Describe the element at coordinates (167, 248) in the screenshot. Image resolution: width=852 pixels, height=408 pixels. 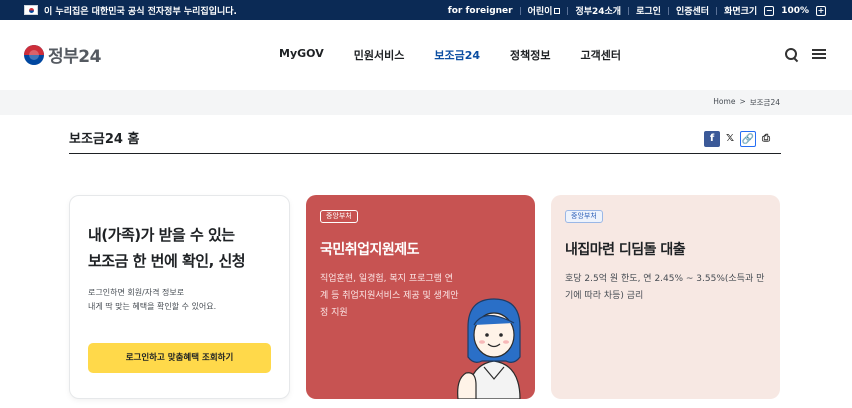
I see `intro-title: 내(가족)가 받을 수 있는 보조금 한 번에 확인, 신청` at that location.